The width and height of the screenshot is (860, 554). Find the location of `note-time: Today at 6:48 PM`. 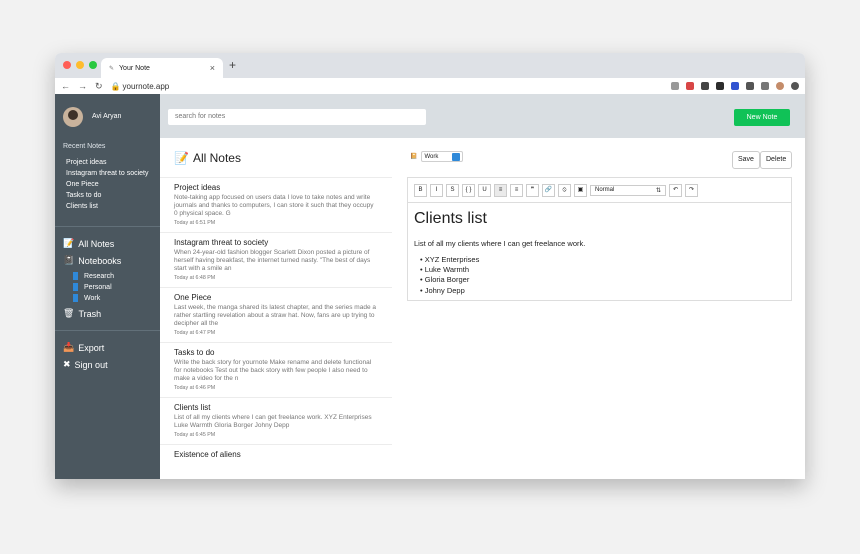

note-time: Today at 6:48 PM is located at coordinates (195, 278).